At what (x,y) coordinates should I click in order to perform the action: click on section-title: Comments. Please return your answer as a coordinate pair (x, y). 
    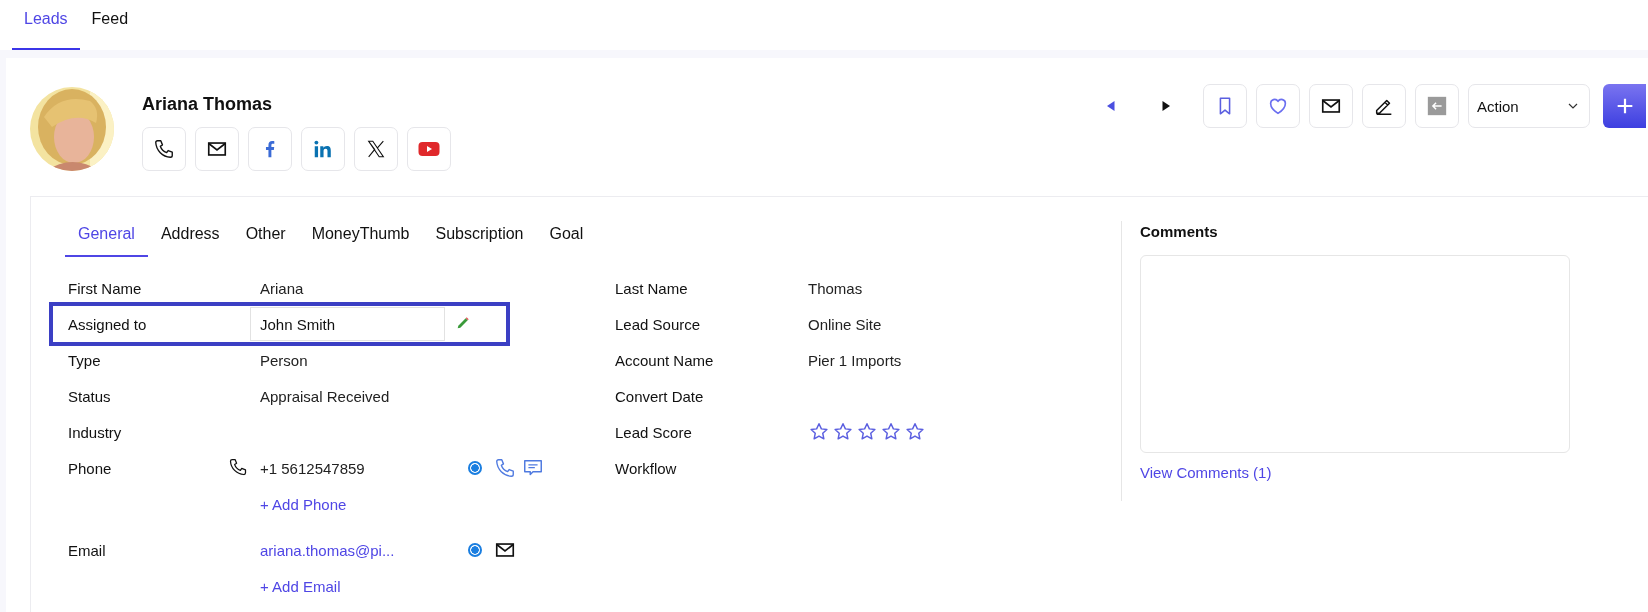
    Looking at the image, I should click on (1179, 231).